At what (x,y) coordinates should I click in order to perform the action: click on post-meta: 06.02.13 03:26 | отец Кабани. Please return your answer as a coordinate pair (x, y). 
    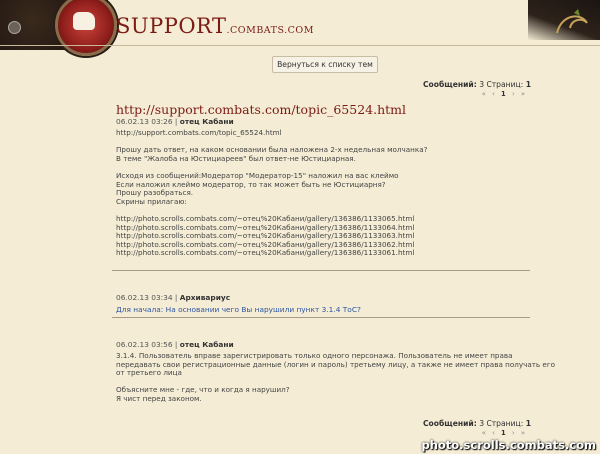
    Looking at the image, I should click on (175, 121).